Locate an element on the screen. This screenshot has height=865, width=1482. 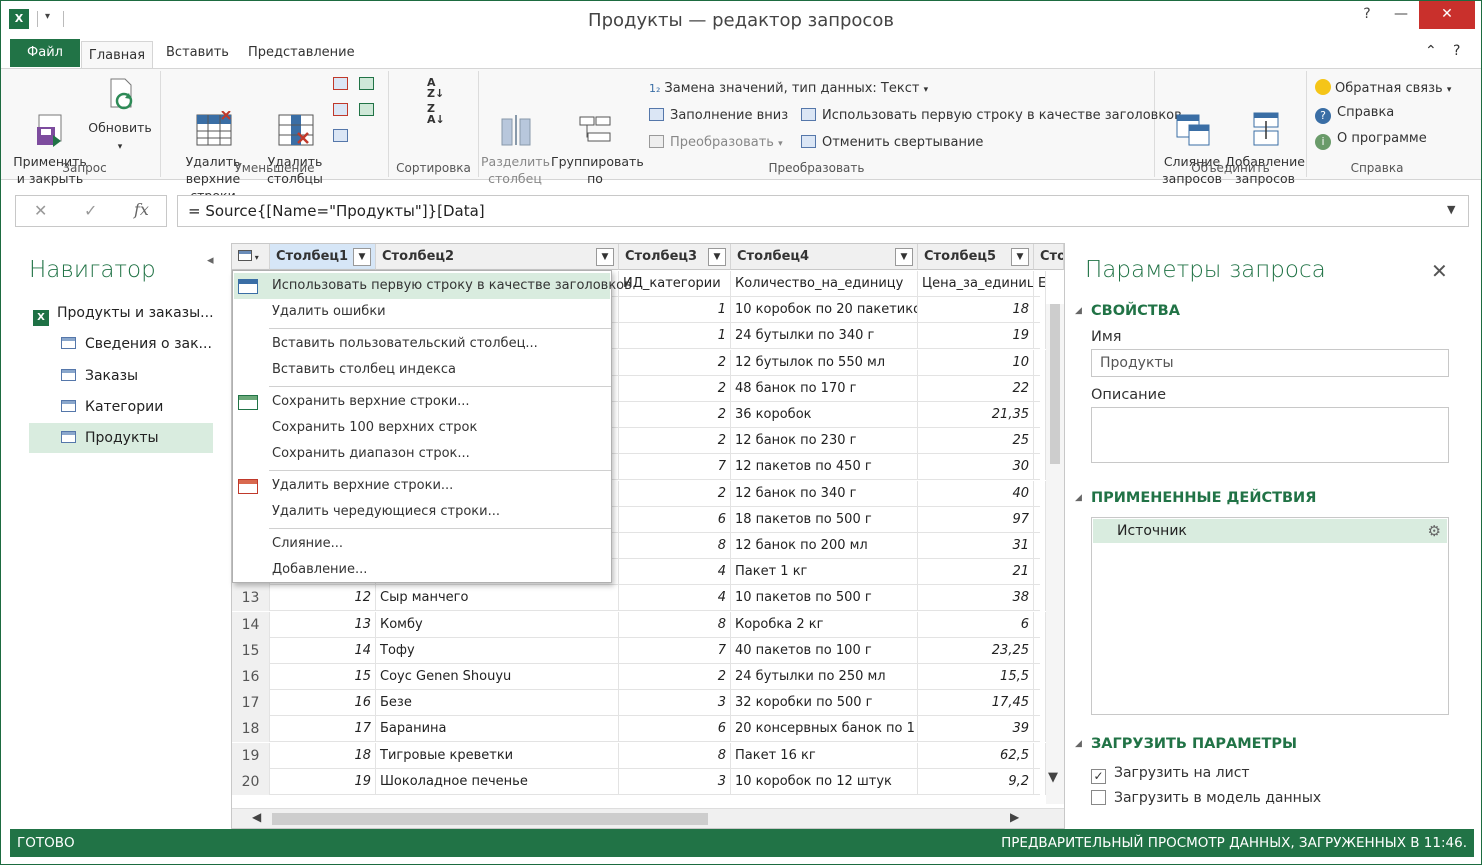
column-header: Столбец2 ▼ is located at coordinates (497, 257).